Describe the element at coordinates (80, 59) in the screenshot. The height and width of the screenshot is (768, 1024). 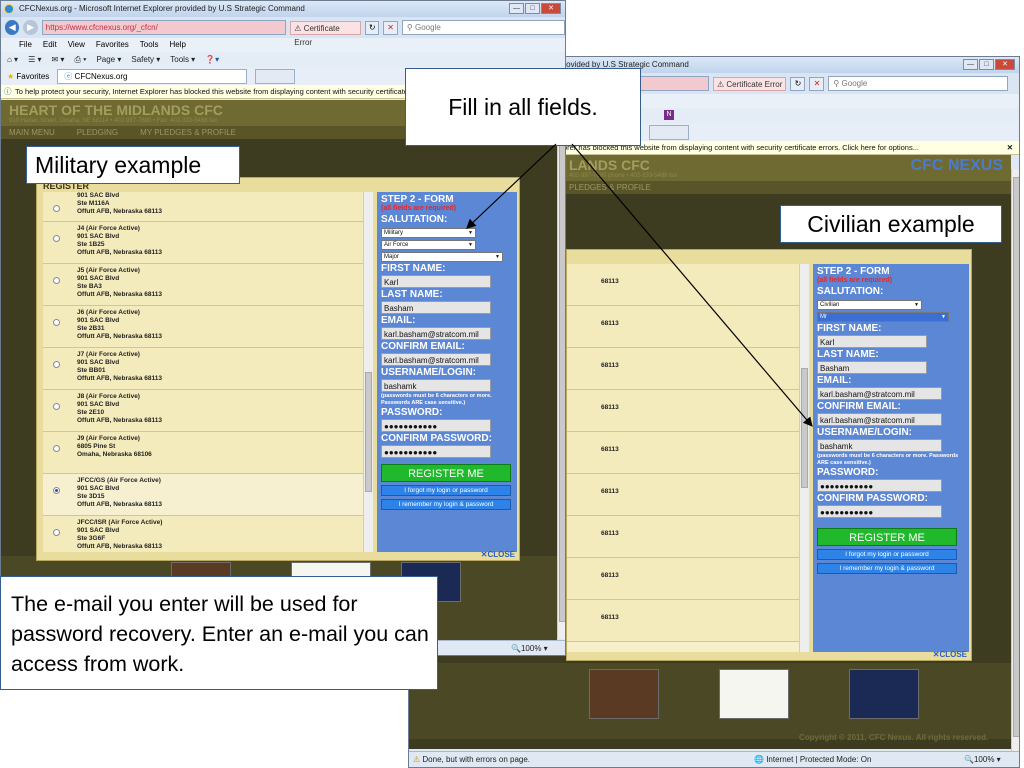
I see `print-icon: ⎙ ▾` at that location.